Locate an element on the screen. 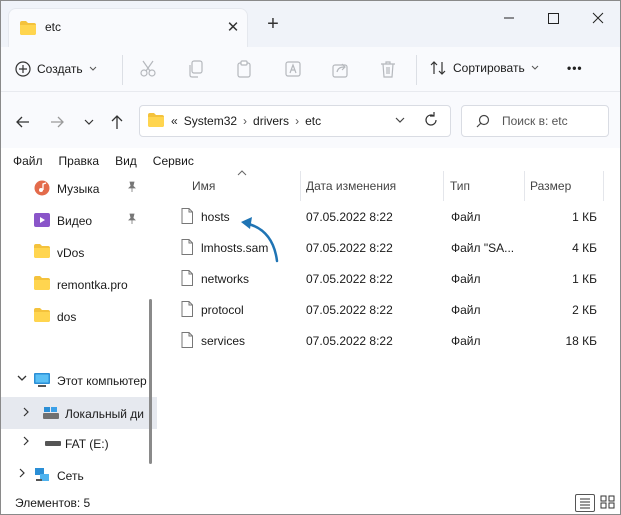  sidebar-item-label: Музыка is located at coordinates (78, 189).